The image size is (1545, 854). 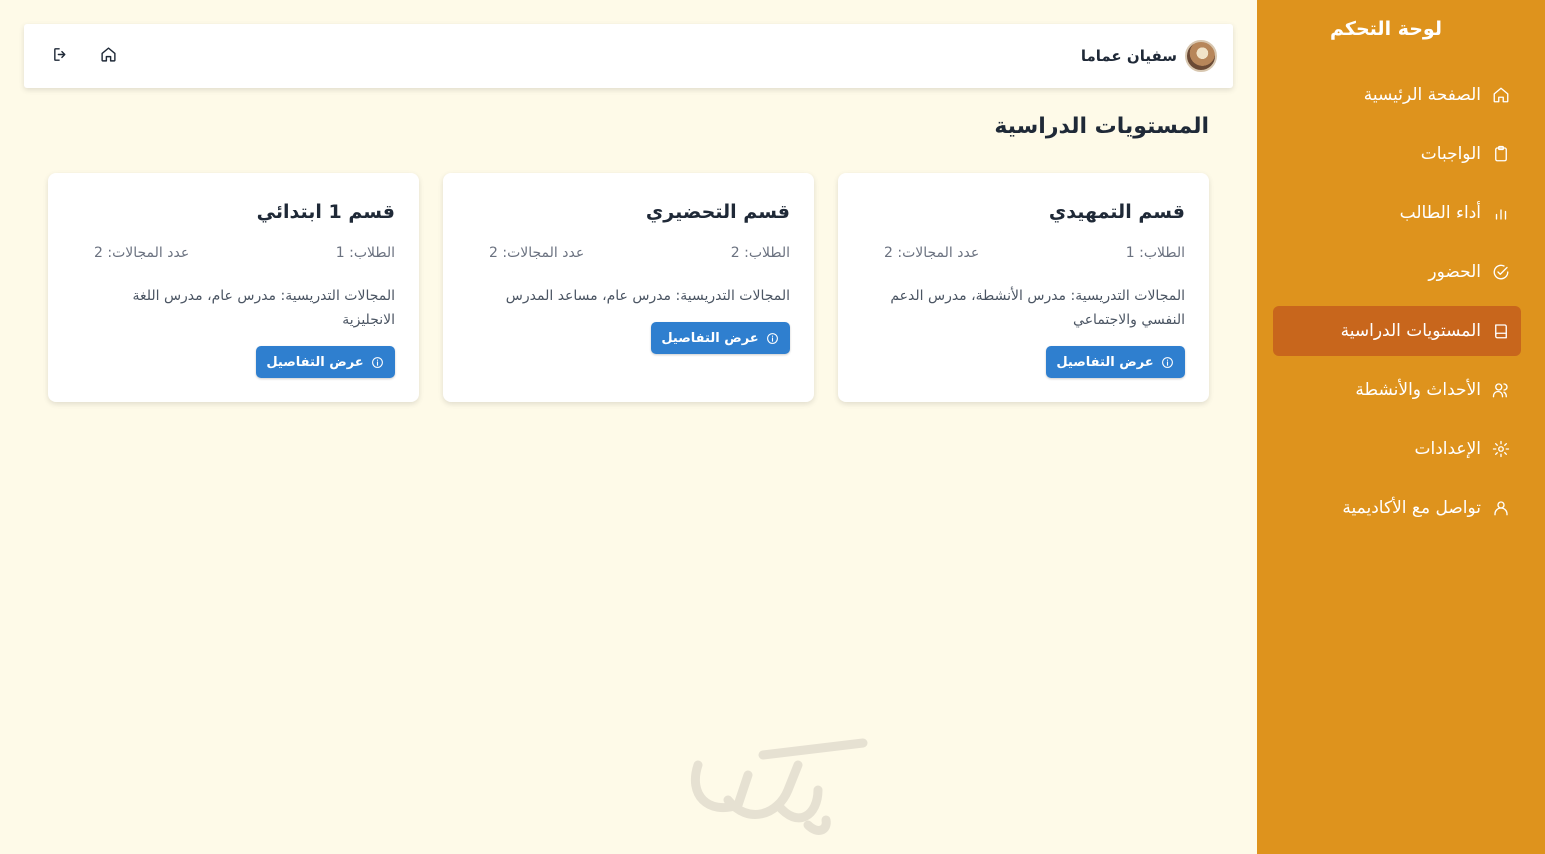 I want to click on home-button, so click(x=108, y=56).